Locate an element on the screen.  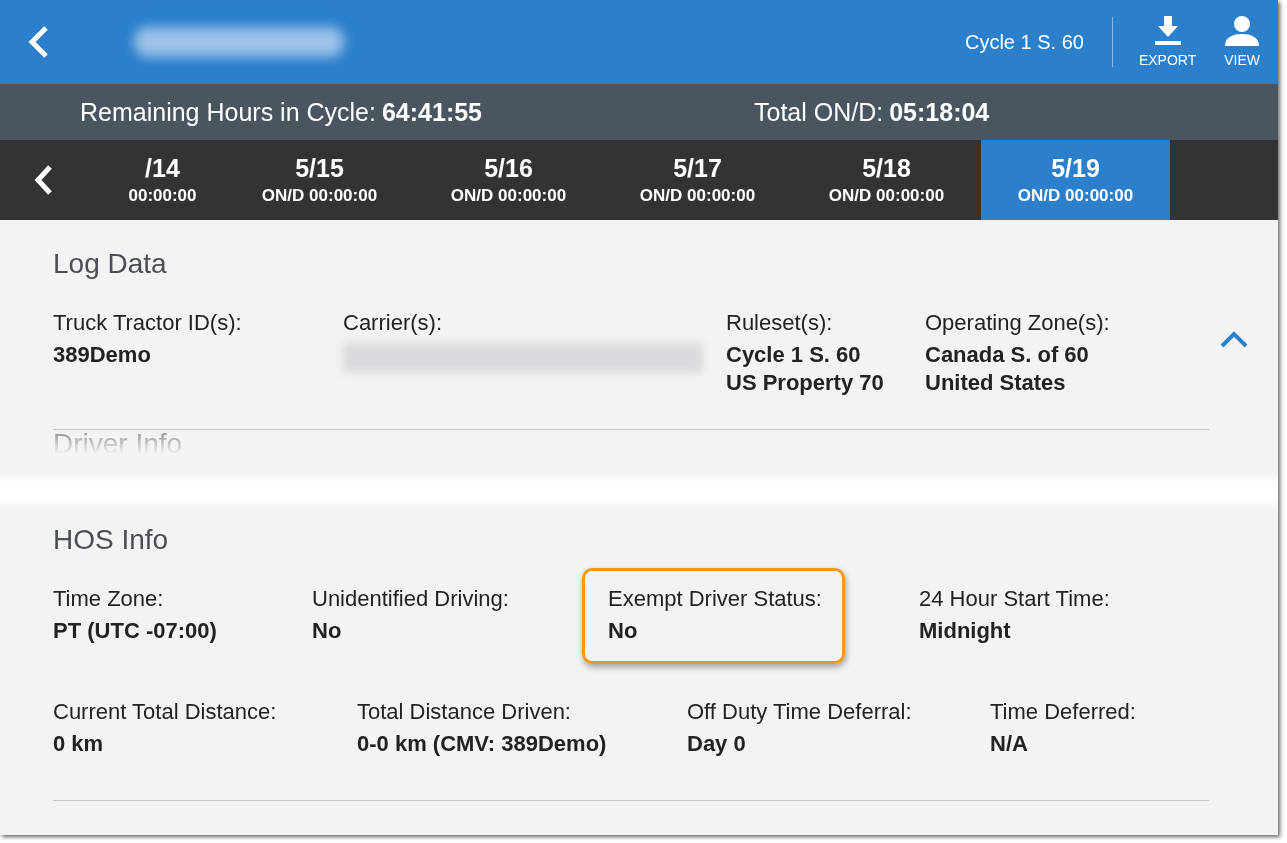
date-tab: /14 00:00:00 is located at coordinates (162, 180).